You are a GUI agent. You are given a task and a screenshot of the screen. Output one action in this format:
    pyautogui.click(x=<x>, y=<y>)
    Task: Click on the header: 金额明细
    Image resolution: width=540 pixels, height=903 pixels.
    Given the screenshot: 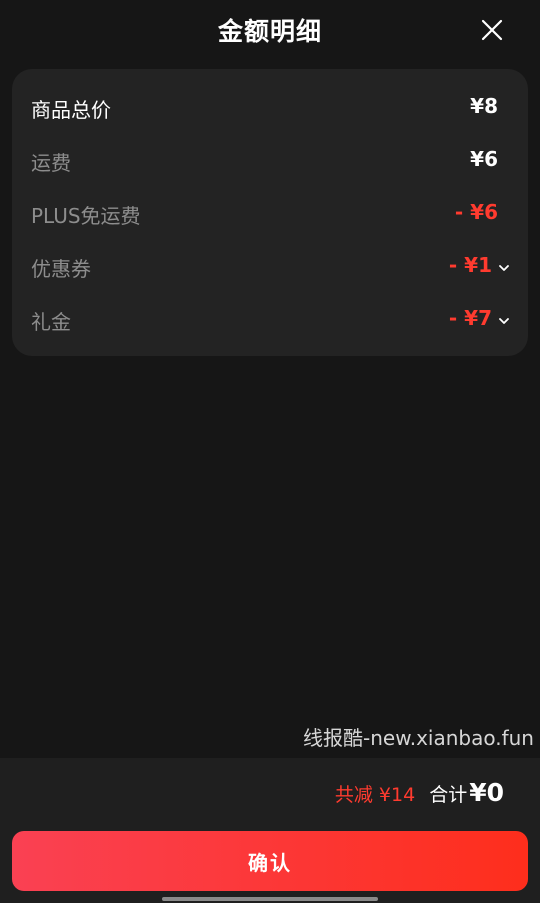 What is the action you would take?
    pyautogui.click(x=270, y=31)
    